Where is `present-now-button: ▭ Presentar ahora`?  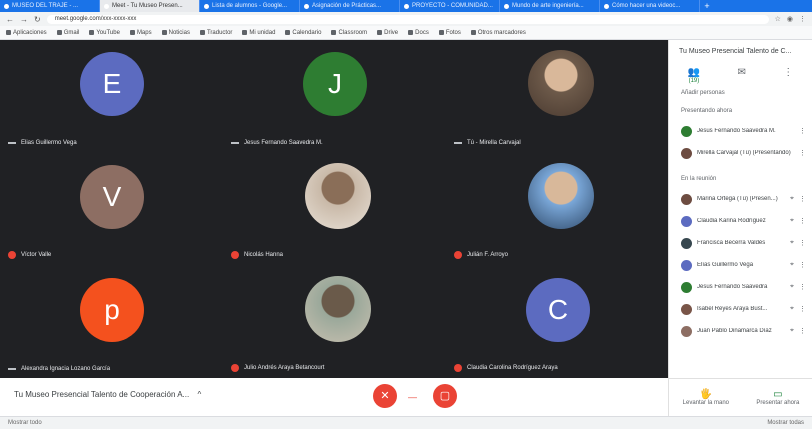
present-now-button: ▭ Presentar ahora is located at coordinates (777, 397).